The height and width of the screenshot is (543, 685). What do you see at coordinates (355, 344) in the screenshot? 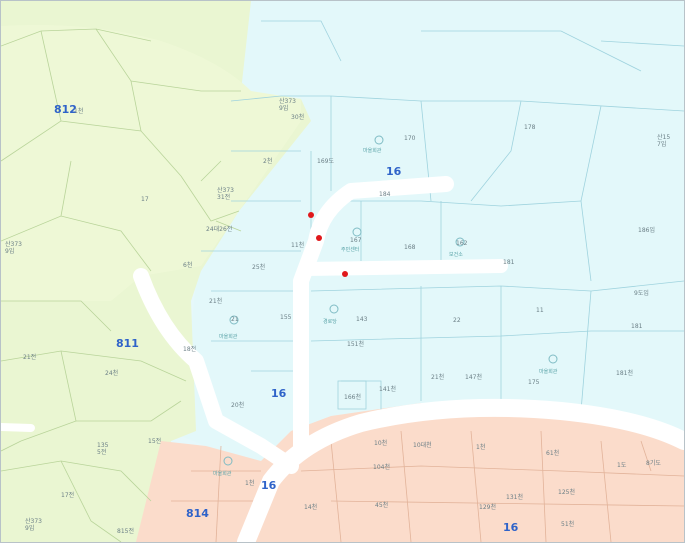
I see `parcel-label: 151천` at bounding box center [355, 344].